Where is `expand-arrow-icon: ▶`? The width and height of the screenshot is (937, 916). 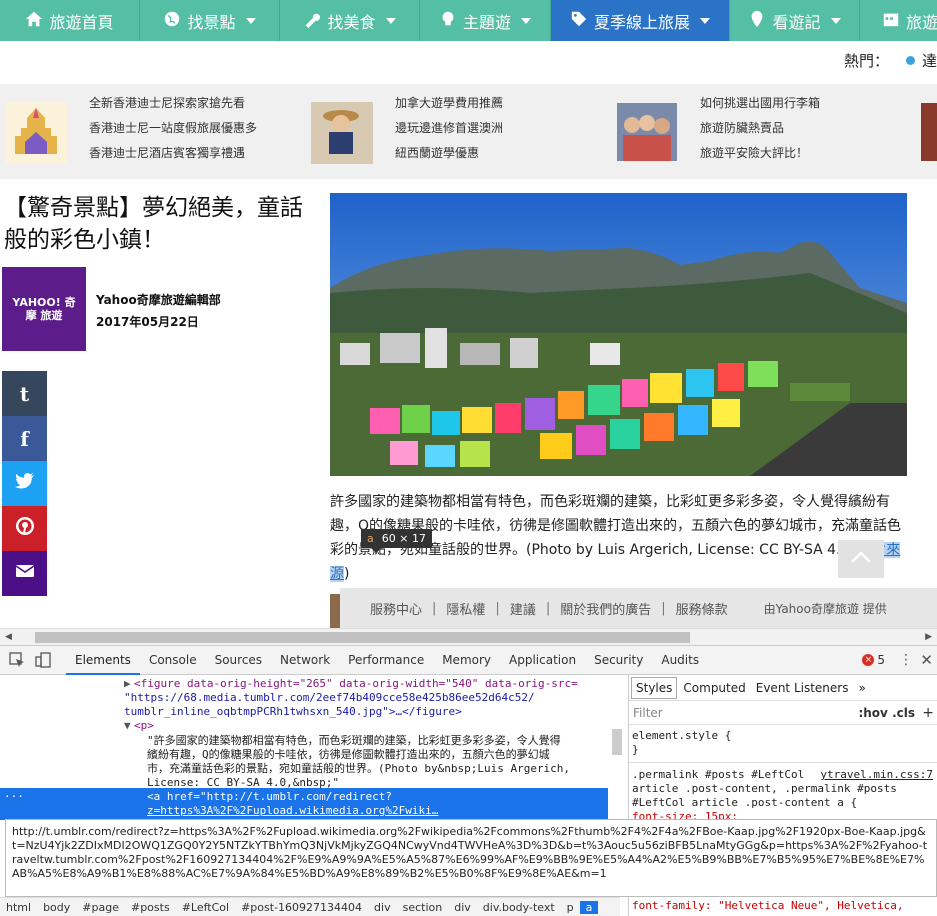
expand-arrow-icon: ▶ is located at coordinates (127, 684).